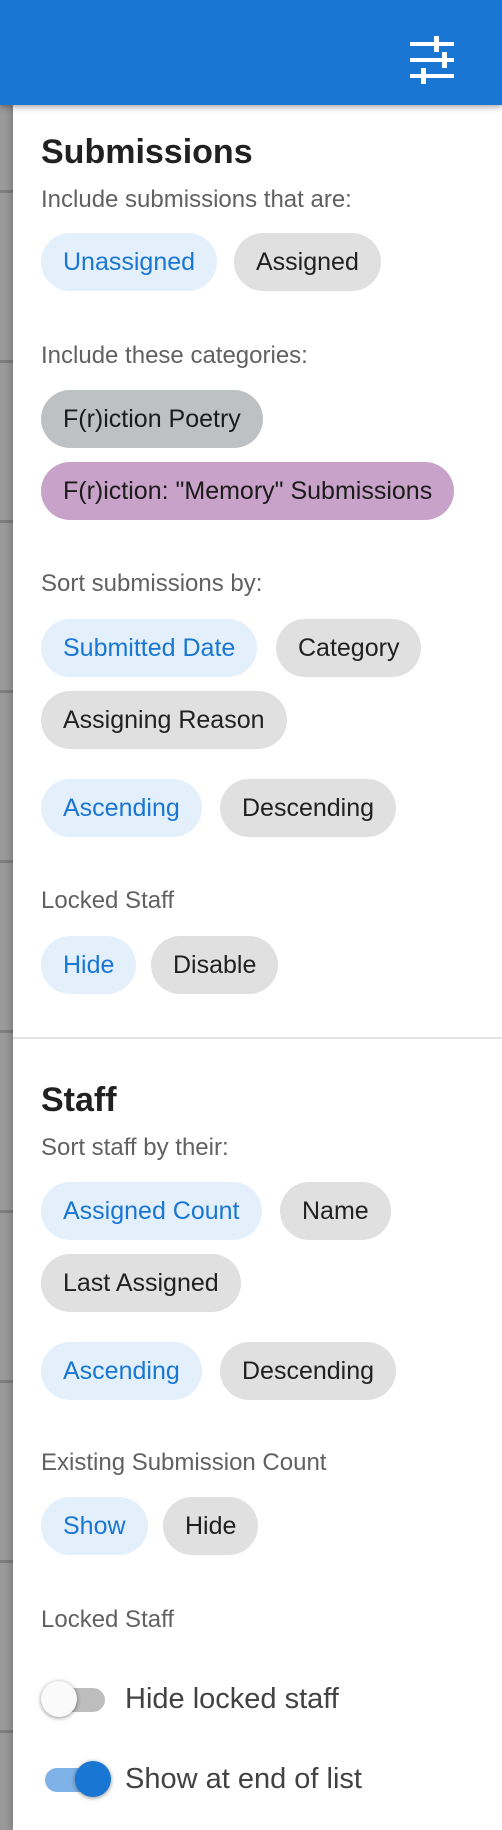 The height and width of the screenshot is (1830, 502). I want to click on app-bar, so click(251, 52).